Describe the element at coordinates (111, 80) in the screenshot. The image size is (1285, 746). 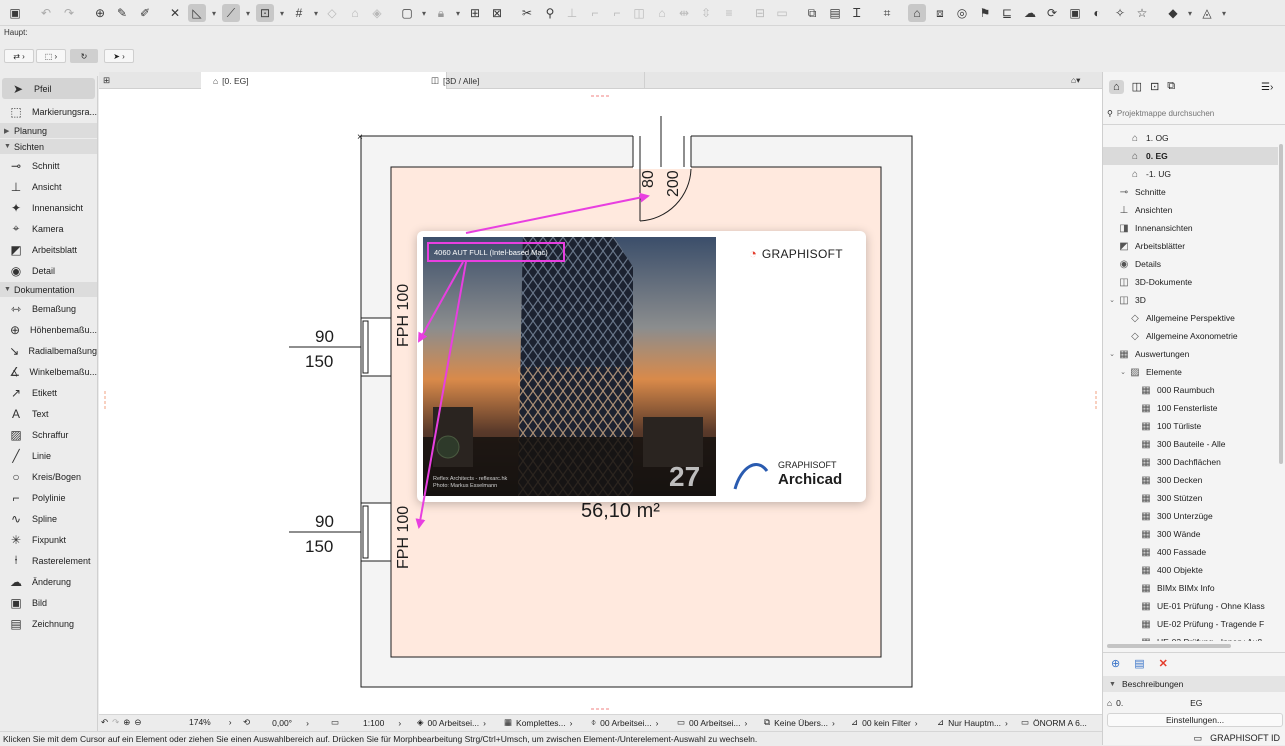
I see `tab-overview-icon: ⊞` at that location.